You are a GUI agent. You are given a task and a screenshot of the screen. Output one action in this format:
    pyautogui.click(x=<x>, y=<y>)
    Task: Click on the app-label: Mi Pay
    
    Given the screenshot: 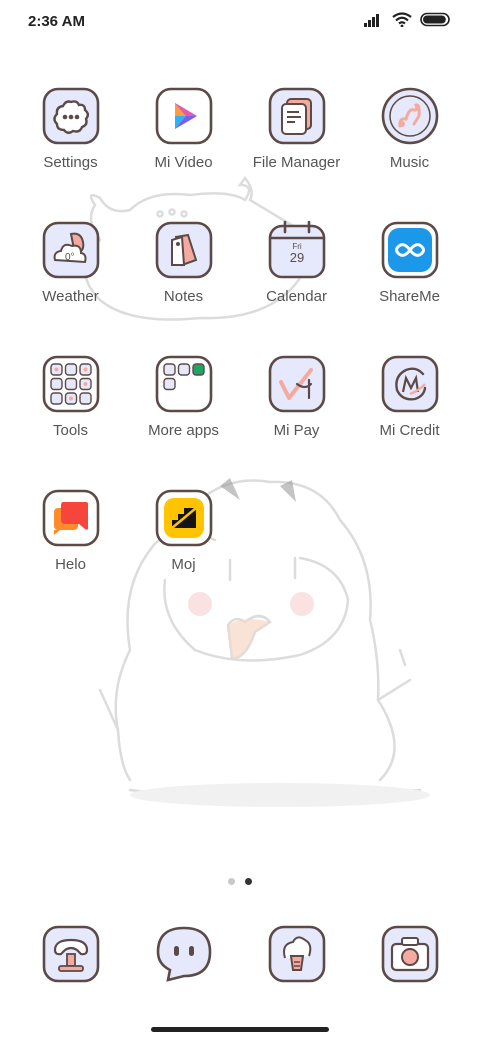 What is the action you would take?
    pyautogui.click(x=296, y=430)
    